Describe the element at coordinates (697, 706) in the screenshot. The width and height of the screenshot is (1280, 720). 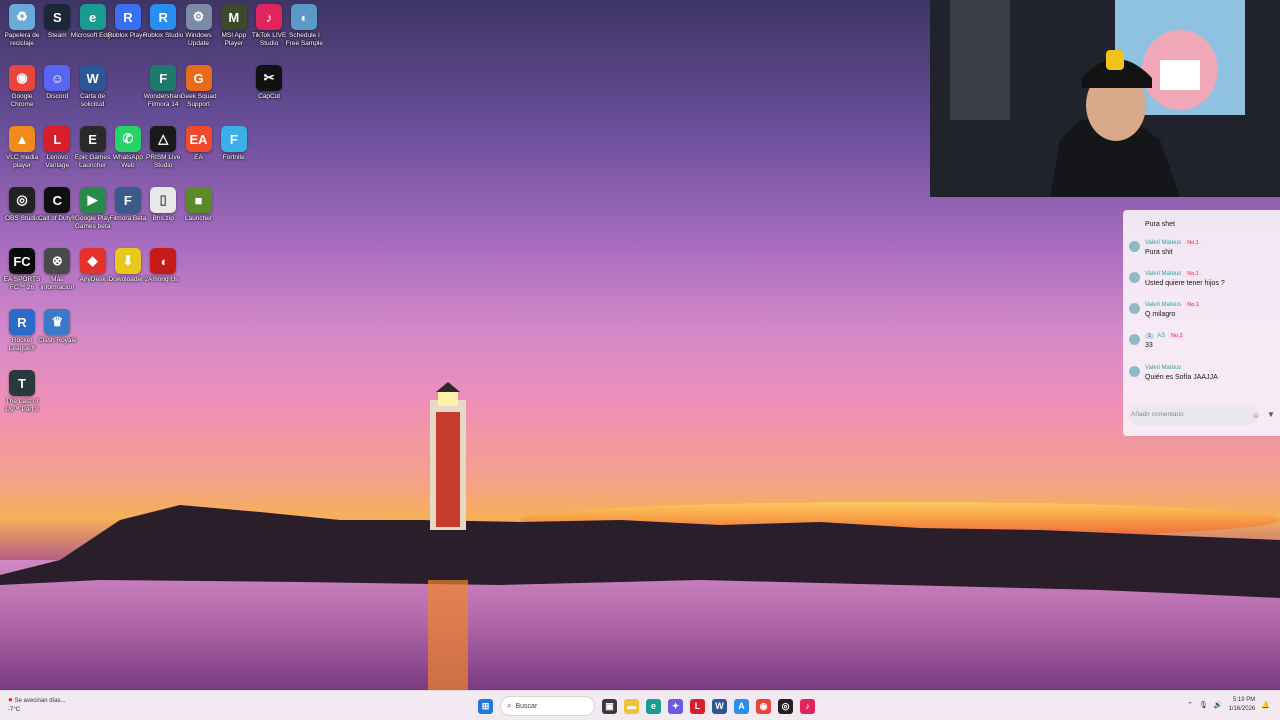
I see `lenovo-taskbar-icon: L` at that location.